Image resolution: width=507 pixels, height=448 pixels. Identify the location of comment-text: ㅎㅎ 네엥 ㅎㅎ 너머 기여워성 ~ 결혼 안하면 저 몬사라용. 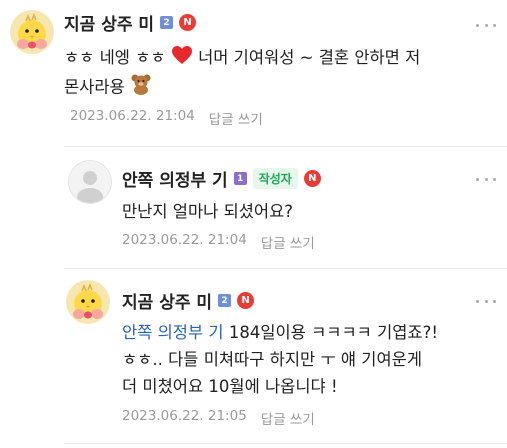
(279, 73).